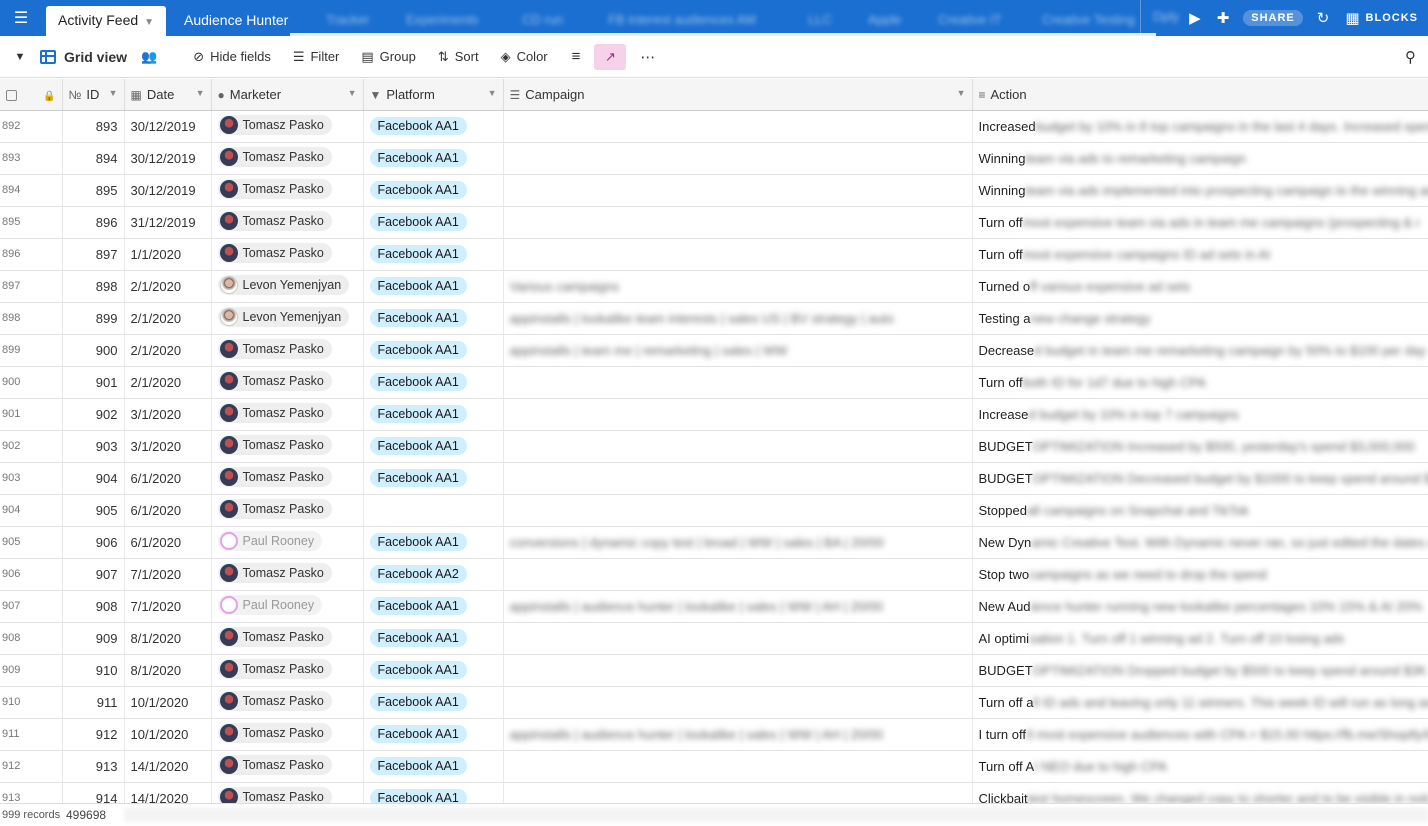  I want to click on cell-date: 8/1/2020, so click(168, 670).